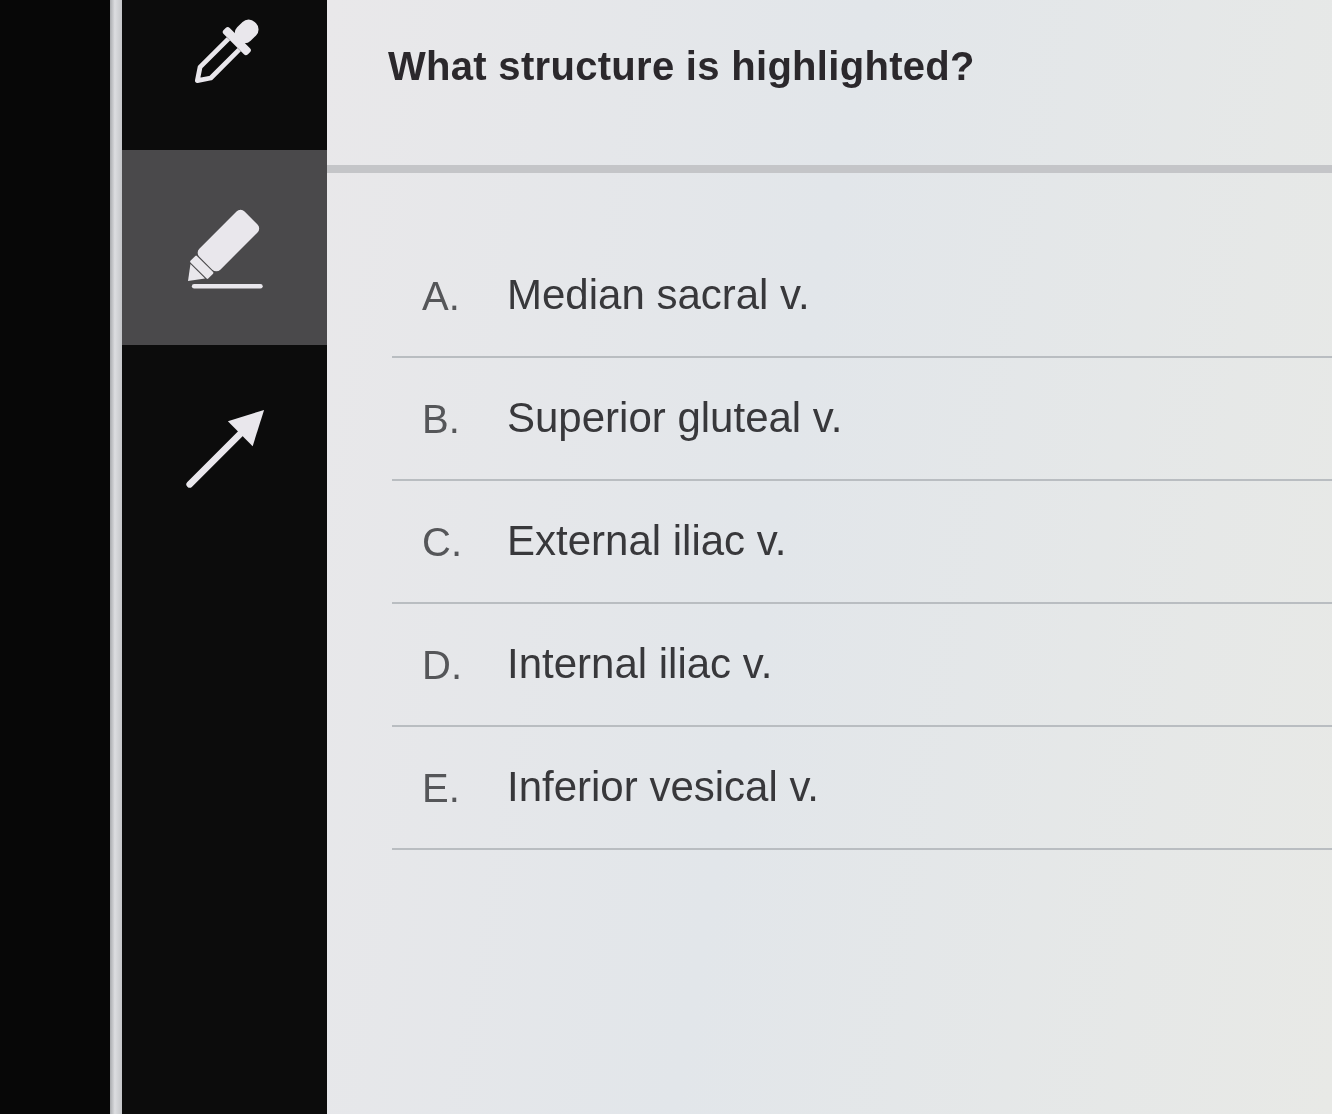 The width and height of the screenshot is (1332, 1114). What do you see at coordinates (675, 418) in the screenshot?
I see `answer-option: Superior gluteal v.` at bounding box center [675, 418].